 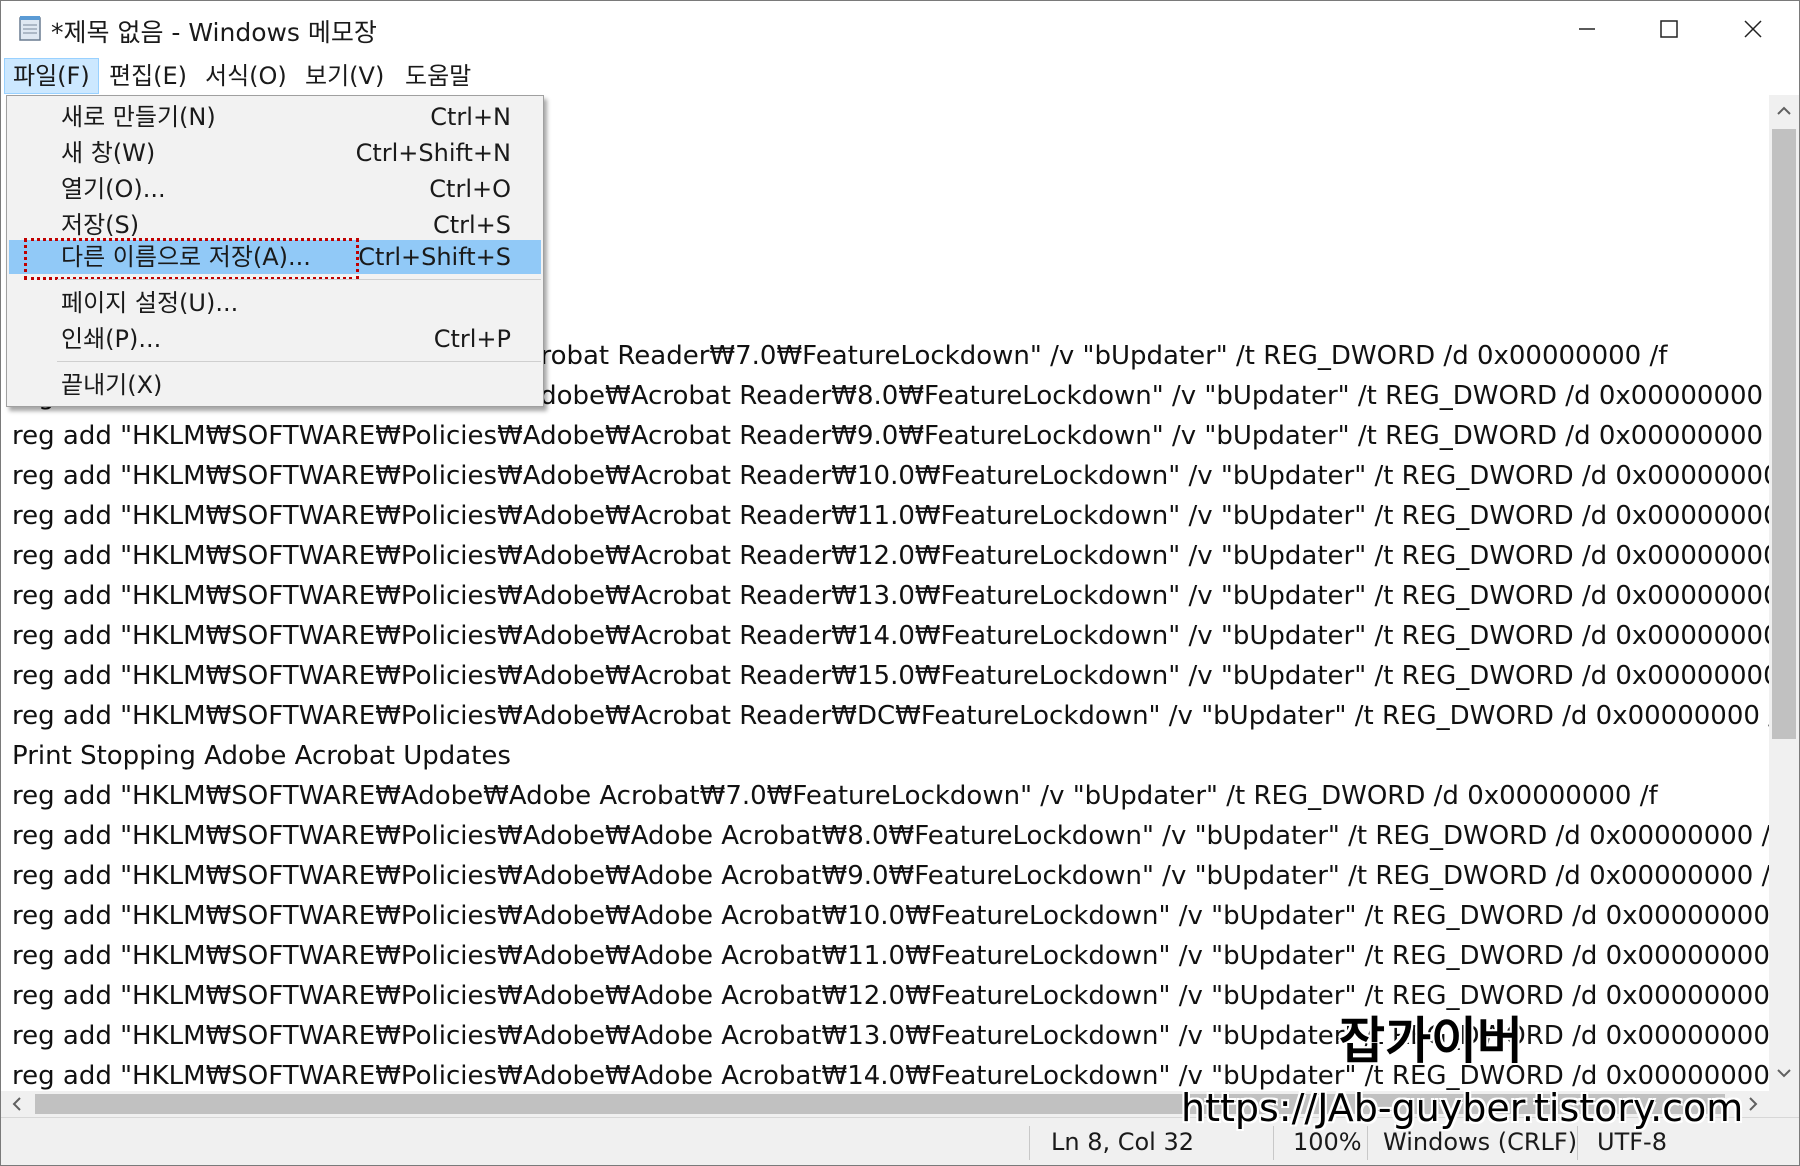 I want to click on scrollbar-corner, so click(x=1784, y=1104).